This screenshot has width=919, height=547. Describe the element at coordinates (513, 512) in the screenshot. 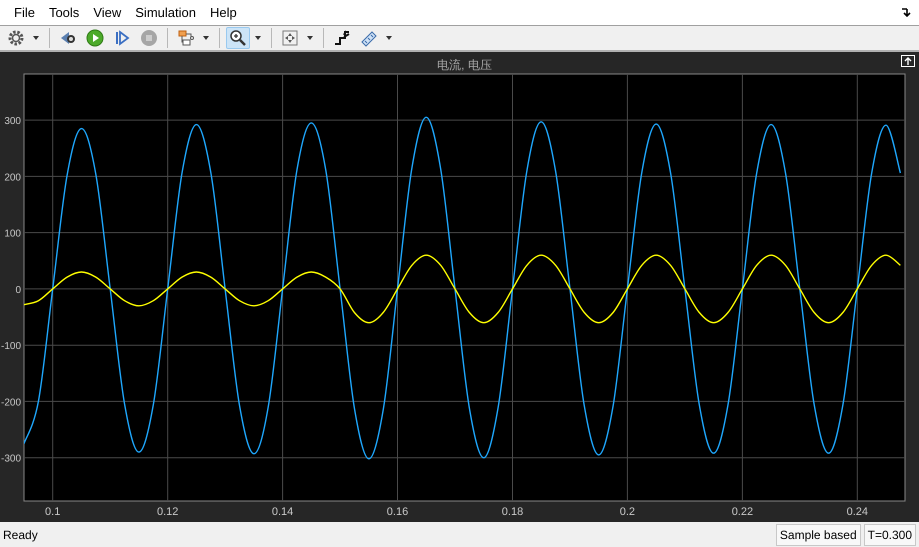

I see `x-tick-label: 0.18` at that location.